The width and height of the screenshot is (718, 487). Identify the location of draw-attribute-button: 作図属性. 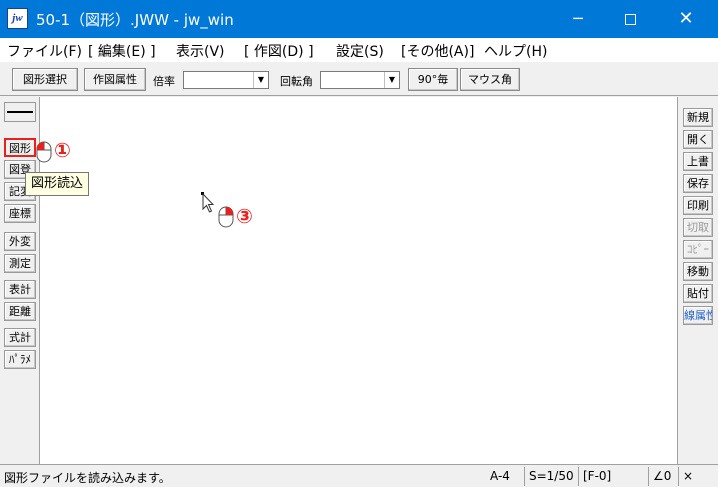
(115, 79).